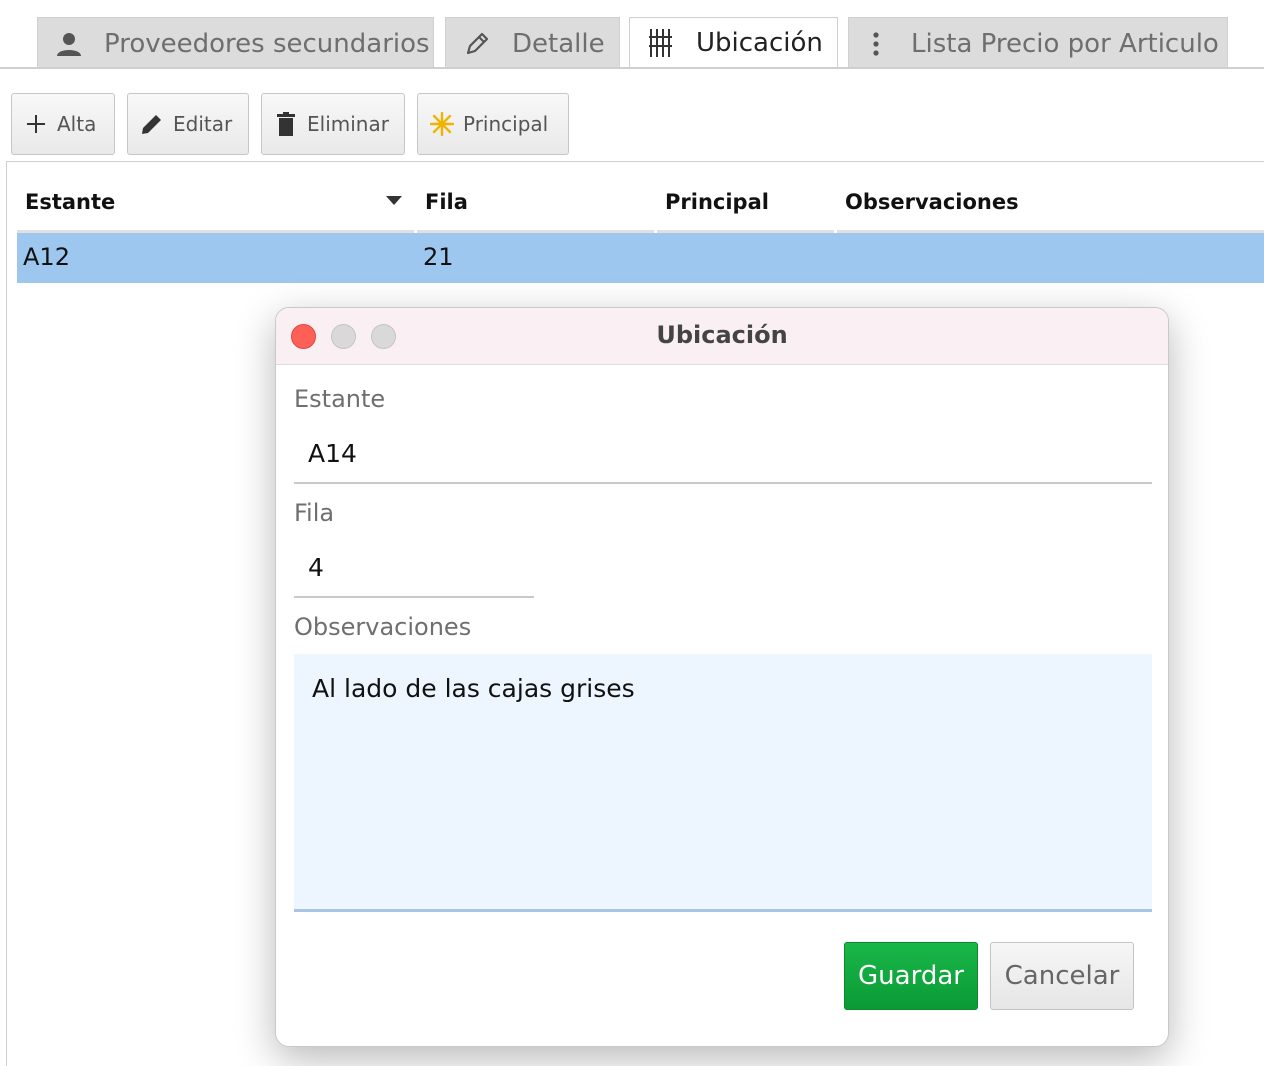  I want to click on asterisk-star-icon, so click(442, 124).